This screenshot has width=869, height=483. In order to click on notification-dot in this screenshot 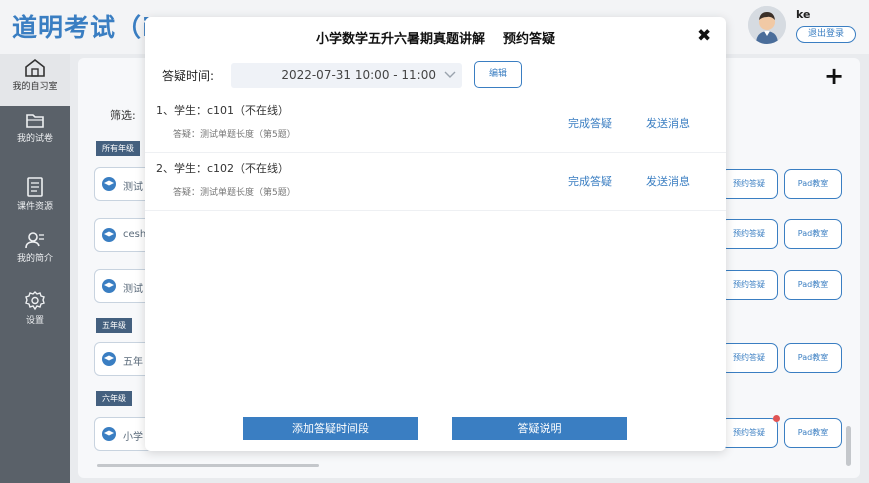, I will do `click(776, 418)`.